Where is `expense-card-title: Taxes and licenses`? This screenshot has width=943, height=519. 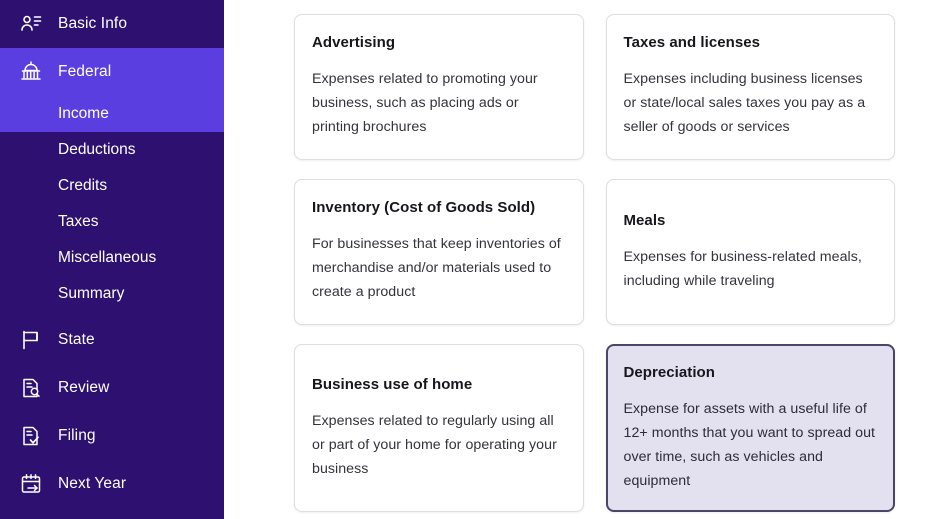 expense-card-title: Taxes and licenses is located at coordinates (692, 42).